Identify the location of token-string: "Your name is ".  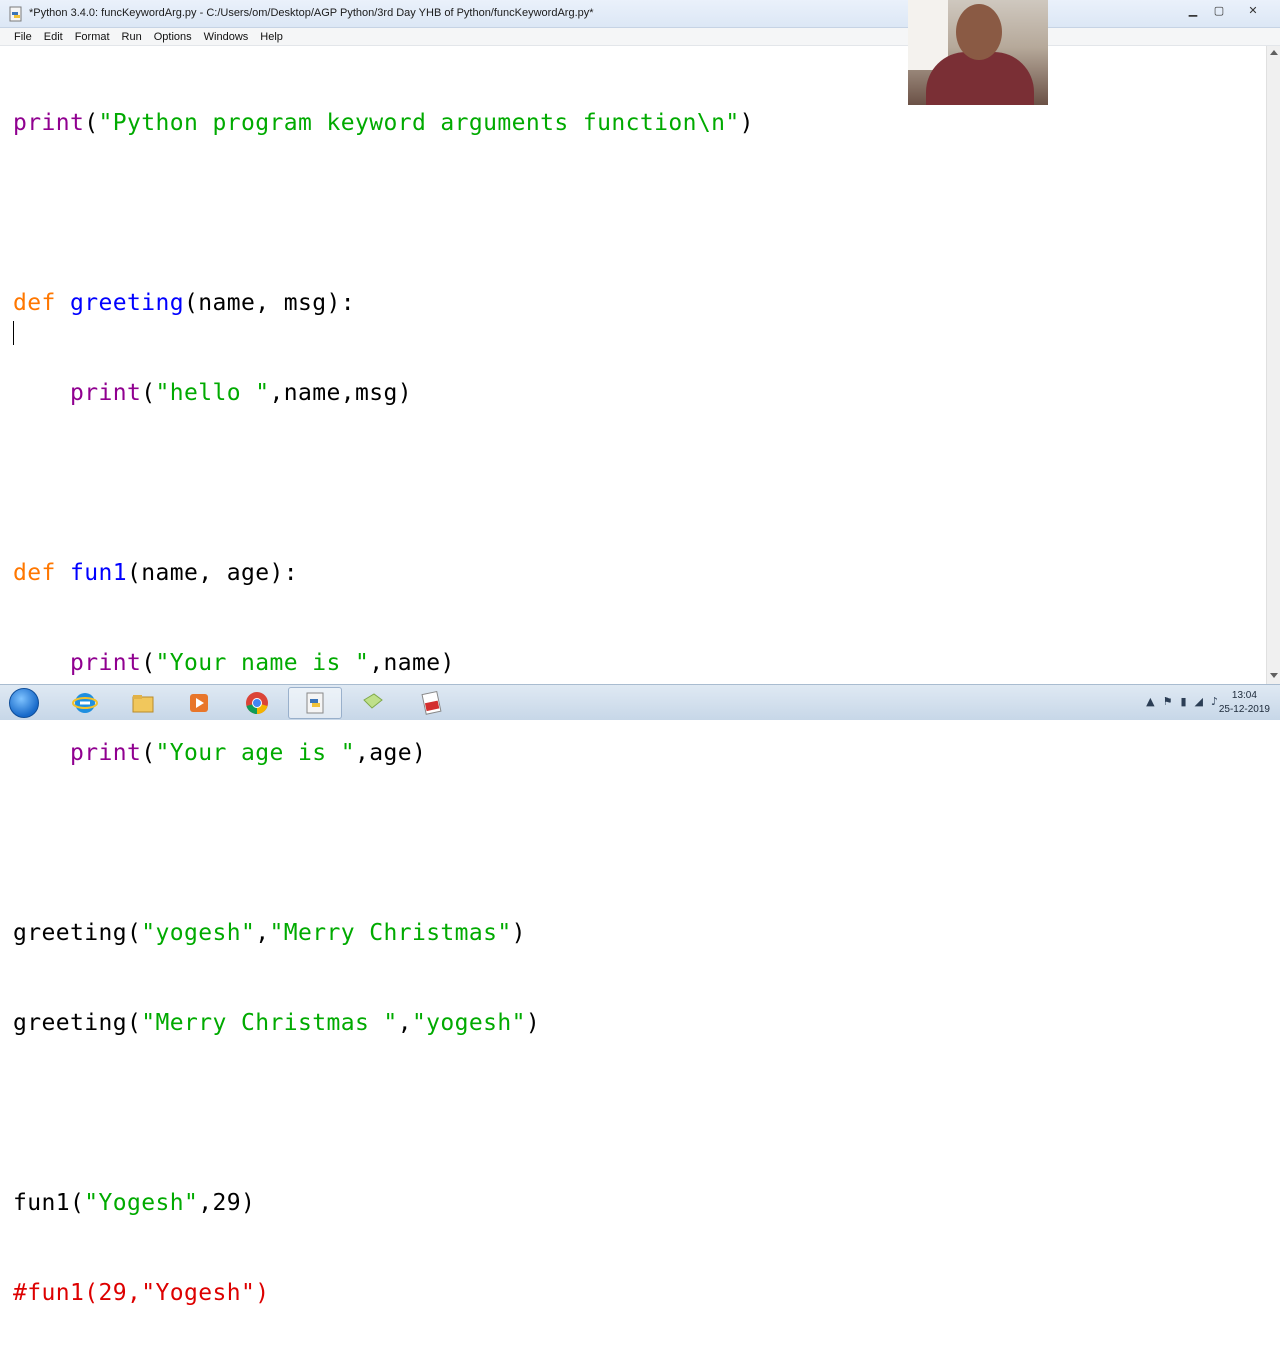
(262, 663).